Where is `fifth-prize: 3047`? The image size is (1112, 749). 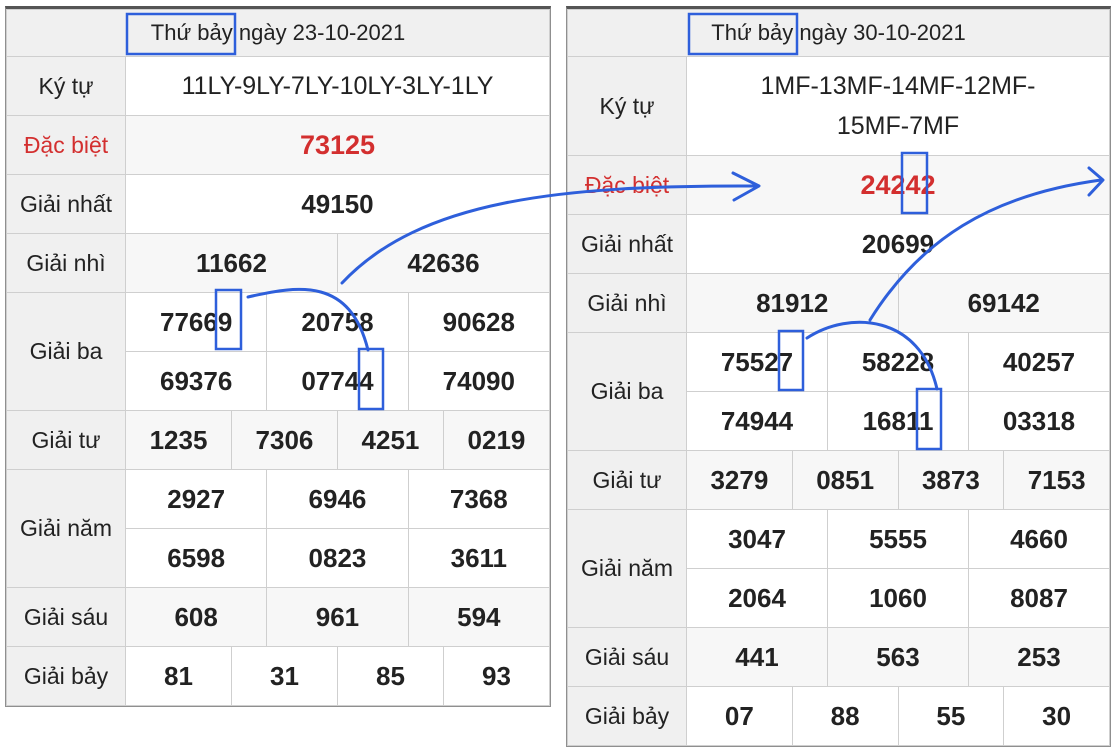 fifth-prize: 3047 is located at coordinates (757, 539).